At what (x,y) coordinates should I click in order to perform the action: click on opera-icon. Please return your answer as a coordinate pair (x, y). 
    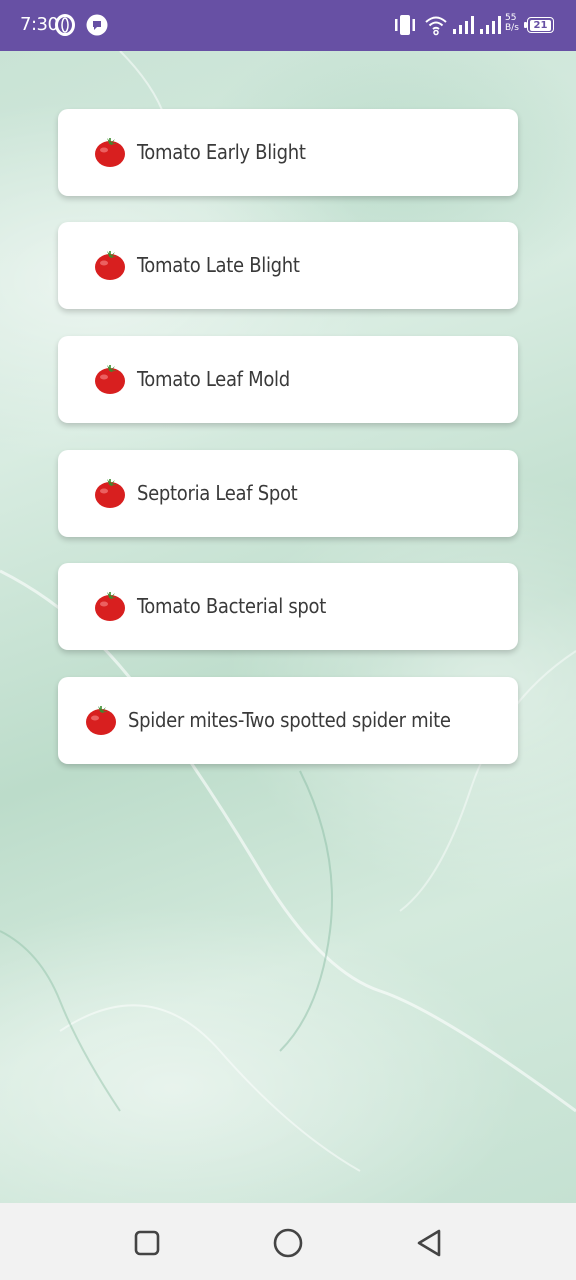
    Looking at the image, I should click on (65, 25).